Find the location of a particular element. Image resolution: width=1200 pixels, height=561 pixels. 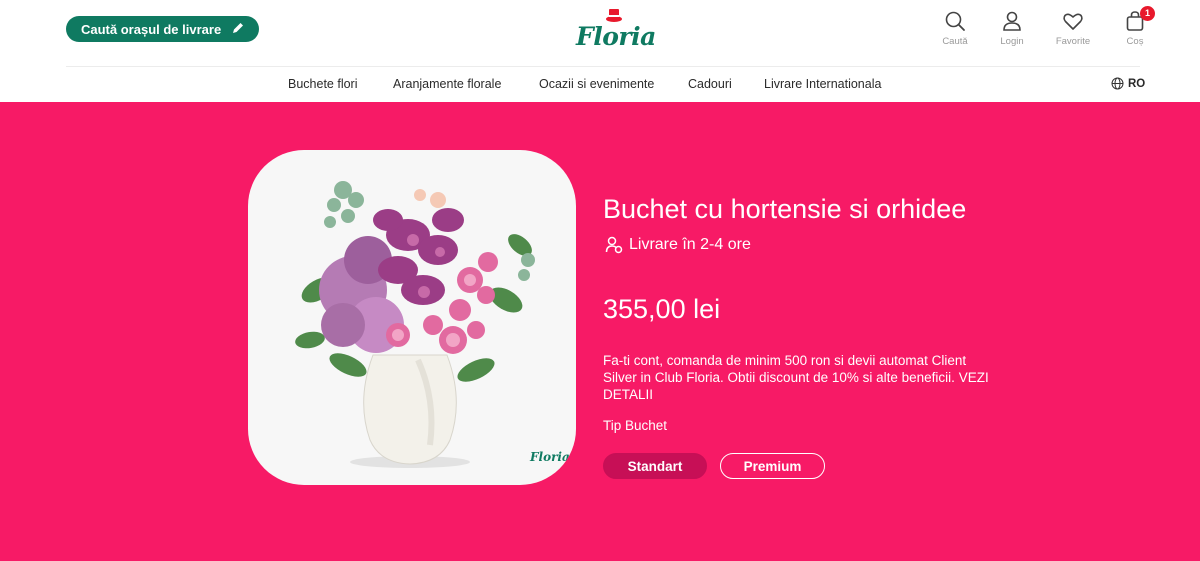

search-label: Caută is located at coordinates (955, 41).